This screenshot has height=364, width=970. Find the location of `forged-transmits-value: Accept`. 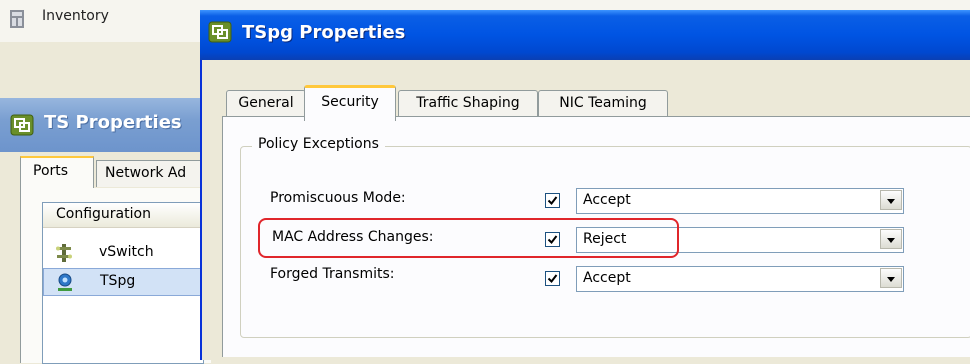

forged-transmits-value: Accept is located at coordinates (607, 278).